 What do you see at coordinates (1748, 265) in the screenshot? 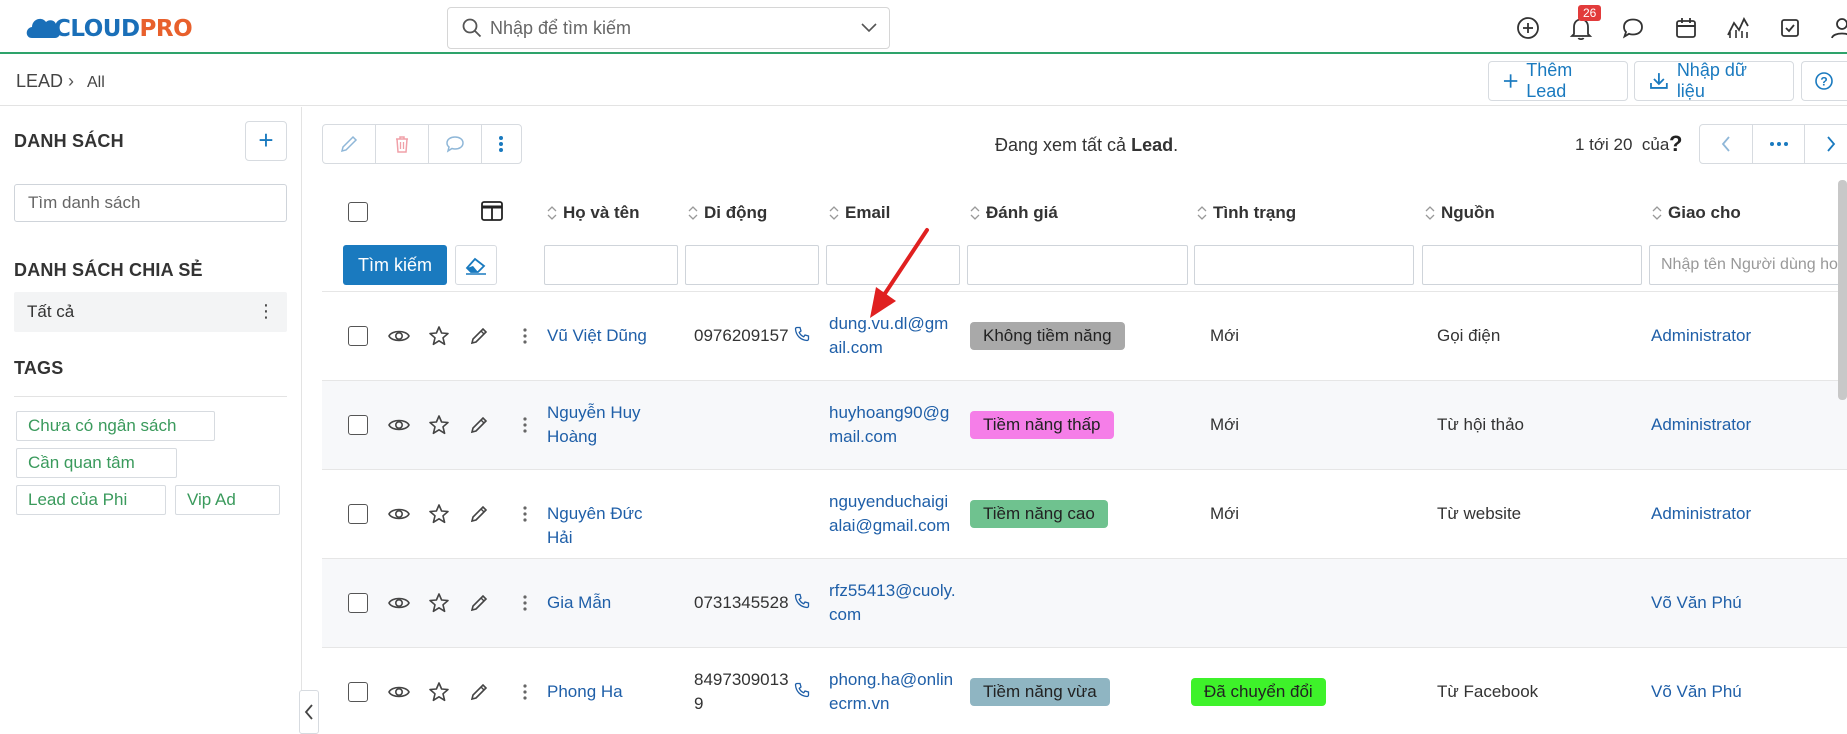
I see `filter-assignee-input` at bounding box center [1748, 265].